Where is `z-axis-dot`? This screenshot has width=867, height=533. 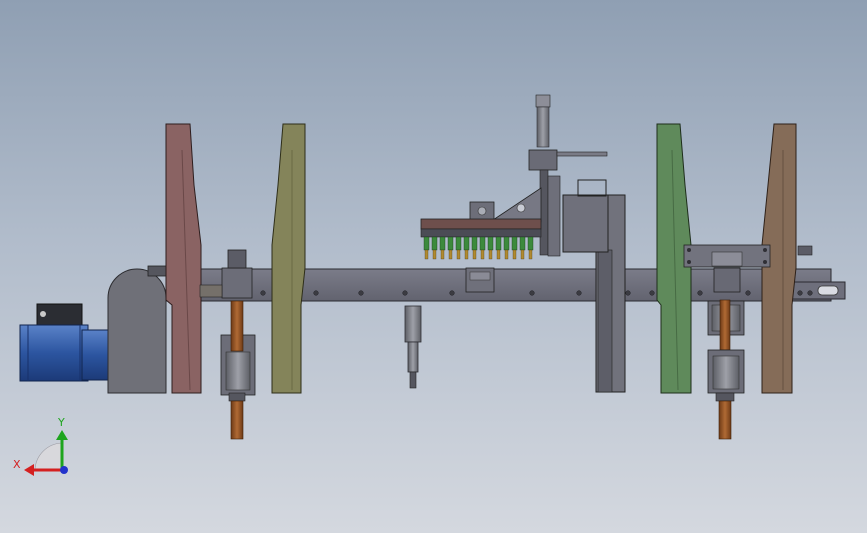
z-axis-dot is located at coordinates (64, 470).